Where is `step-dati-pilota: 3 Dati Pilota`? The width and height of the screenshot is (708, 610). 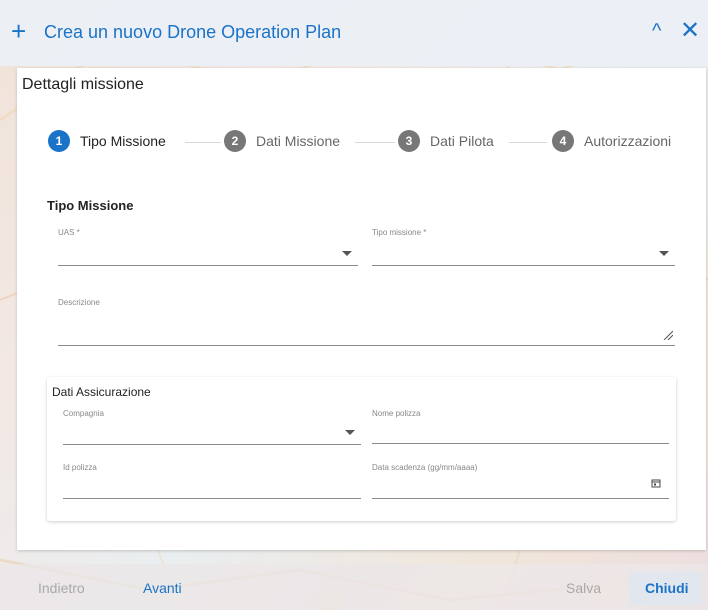
step-dati-pilota: 3 Dati Pilota is located at coordinates (446, 141).